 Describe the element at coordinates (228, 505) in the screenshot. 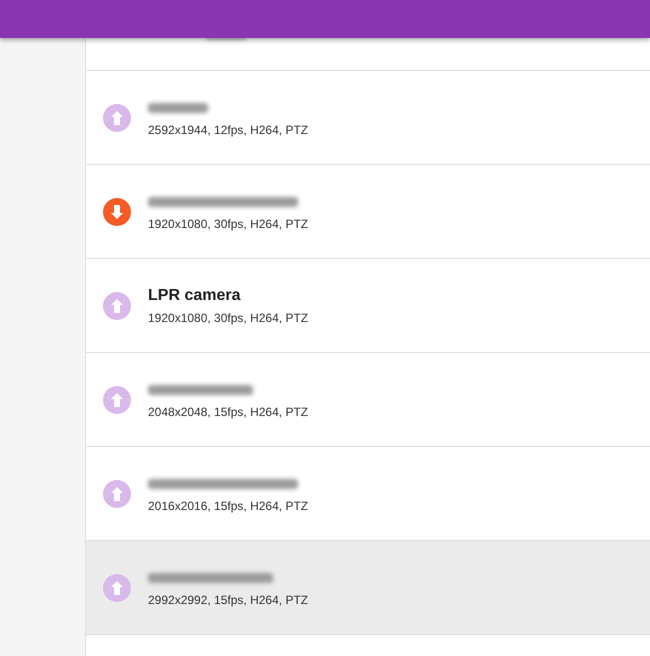

I see `camera-specs: 2016x2016, 15fps, H264, PTZ` at that location.